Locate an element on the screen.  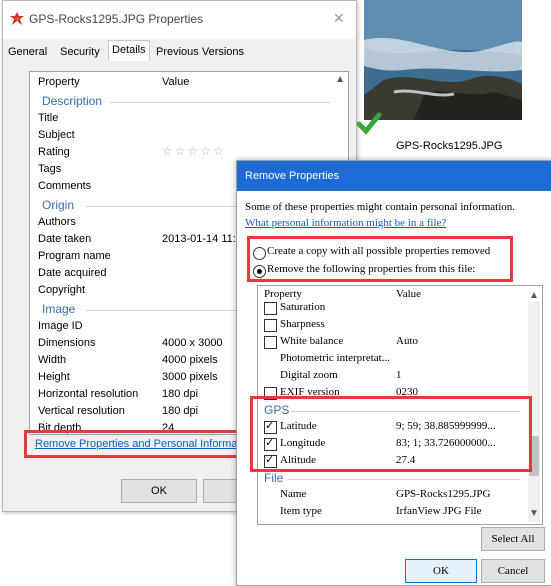
title-bar: GPS-Rocks1295.JPG Properties ✕ is located at coordinates (179, 20).